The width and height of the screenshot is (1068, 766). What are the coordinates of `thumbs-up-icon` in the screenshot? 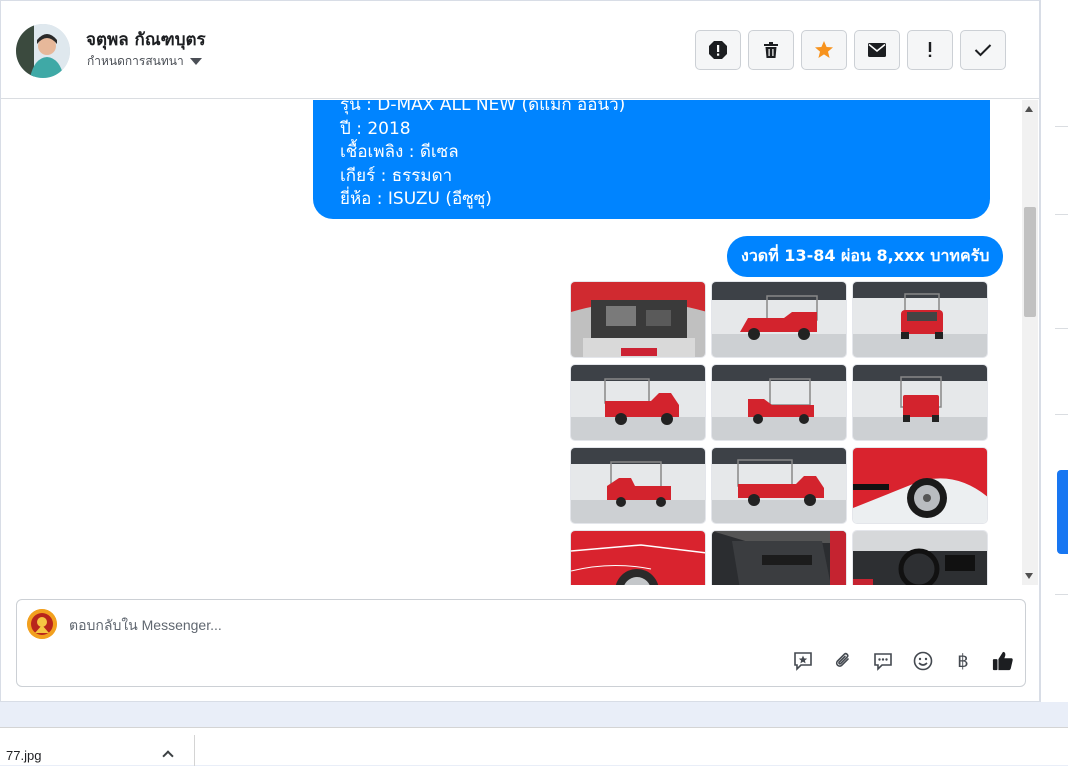 It's located at (1002, 661).